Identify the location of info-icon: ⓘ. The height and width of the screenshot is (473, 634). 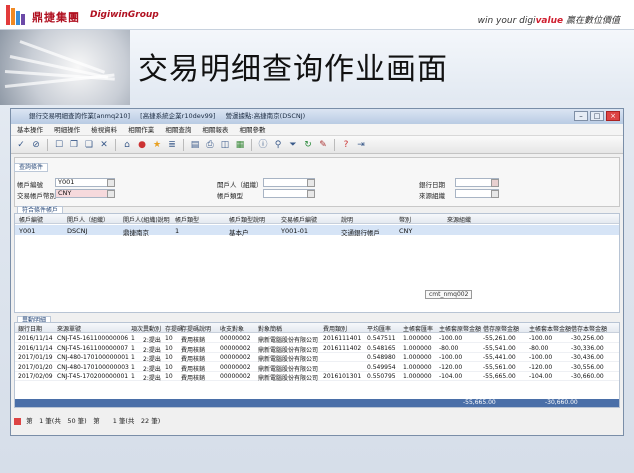
(263, 145).